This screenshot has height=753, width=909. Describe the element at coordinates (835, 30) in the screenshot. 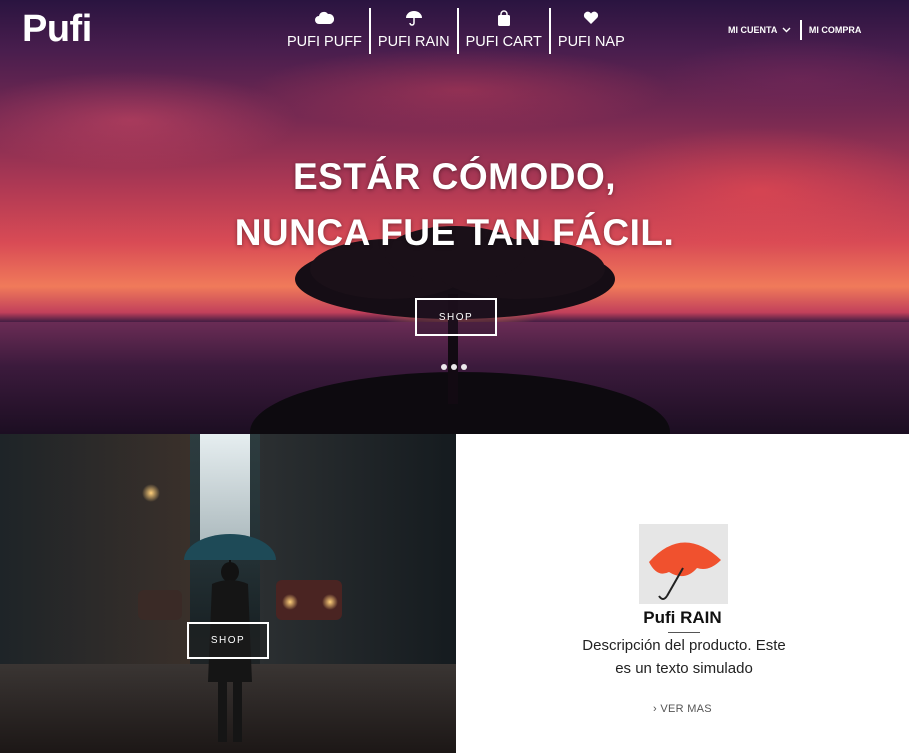

I see `mi-compra-link: MI COMPRA` at that location.